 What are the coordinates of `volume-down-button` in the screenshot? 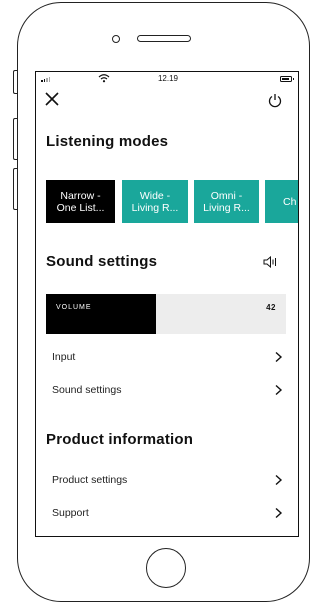 It's located at (15, 189).